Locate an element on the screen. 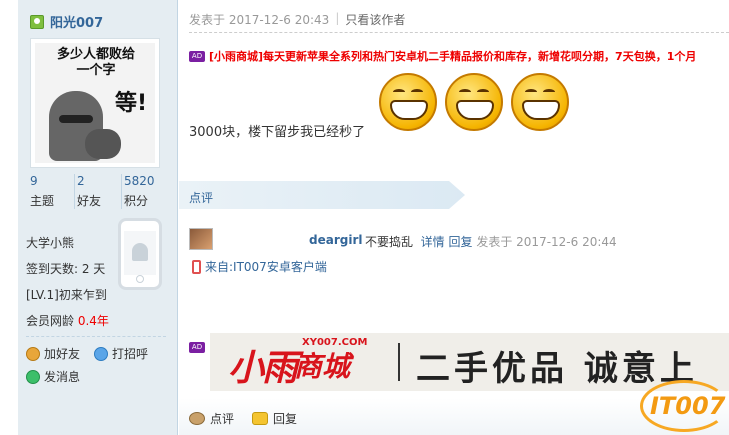 The height and width of the screenshot is (435, 729). comment-text: 不要捣乱 is located at coordinates (389, 242).